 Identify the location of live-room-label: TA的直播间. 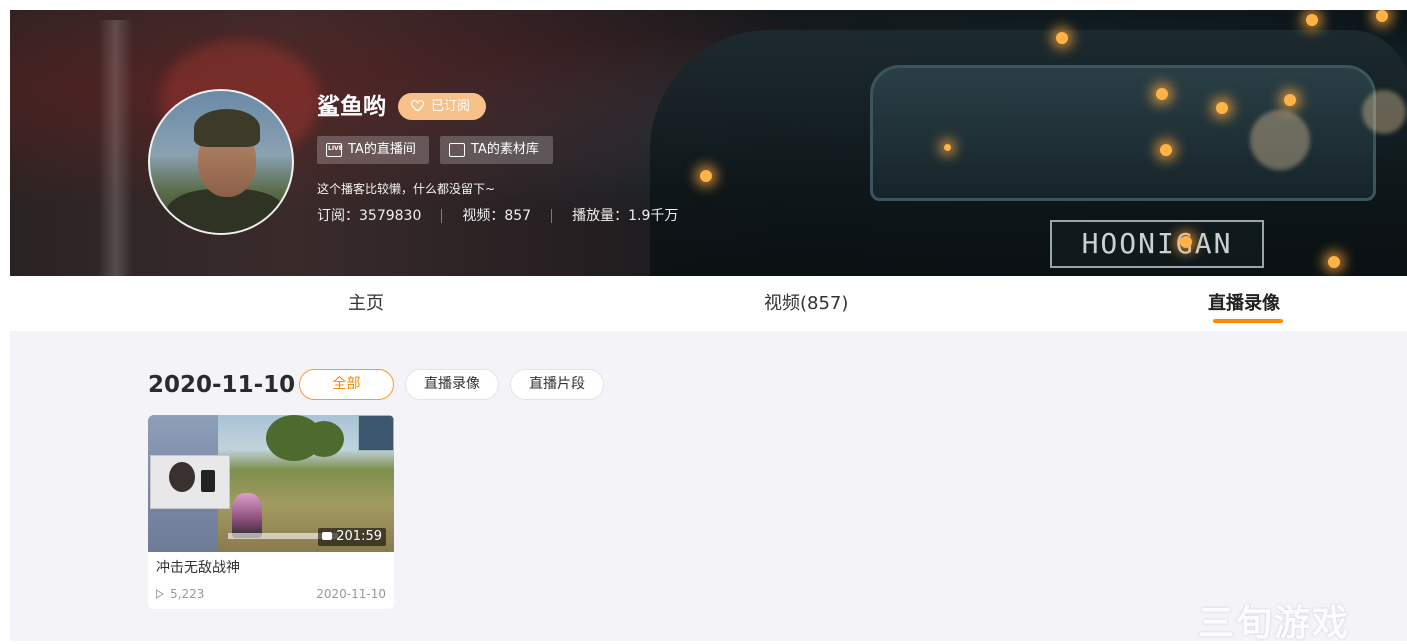
(382, 149).